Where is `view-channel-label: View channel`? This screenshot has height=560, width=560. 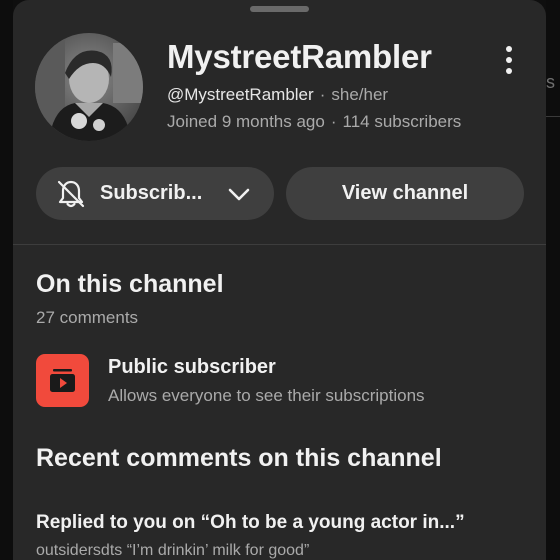
view-channel-label: View channel is located at coordinates (405, 193).